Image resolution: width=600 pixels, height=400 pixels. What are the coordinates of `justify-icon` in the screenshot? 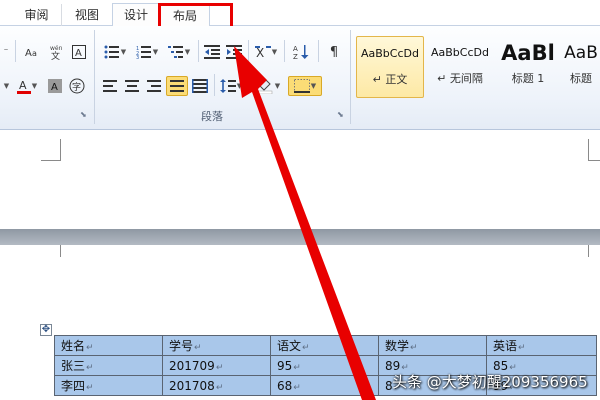 It's located at (177, 86).